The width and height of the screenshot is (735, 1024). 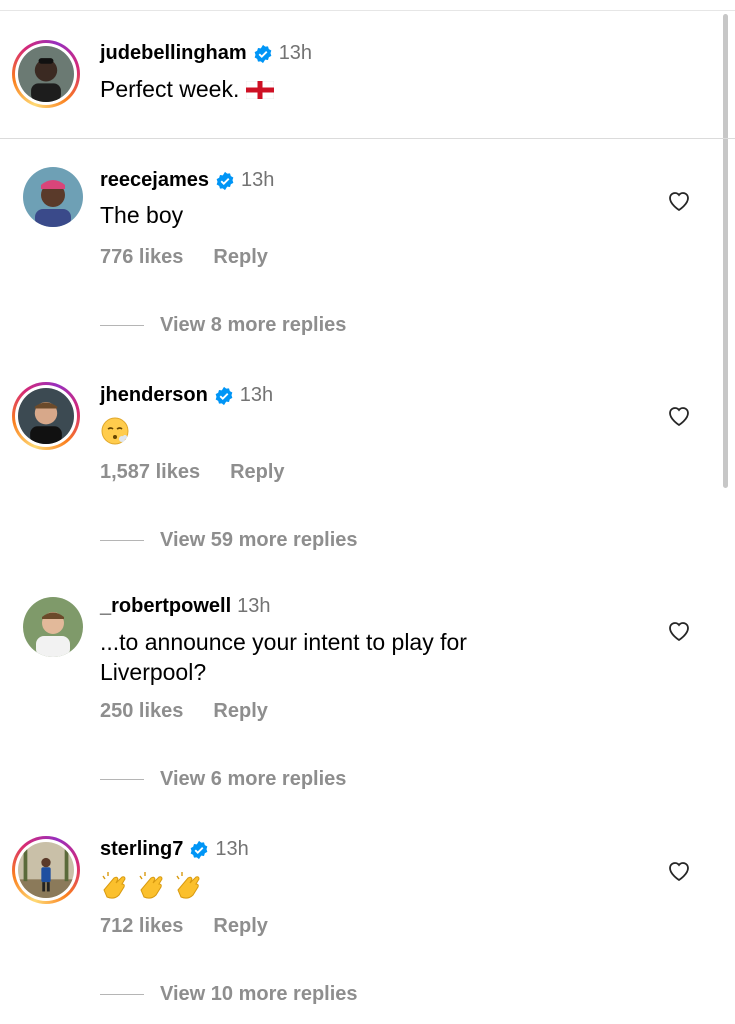 I want to click on comment-username-row: sterling7 13h, so click(x=174, y=849).